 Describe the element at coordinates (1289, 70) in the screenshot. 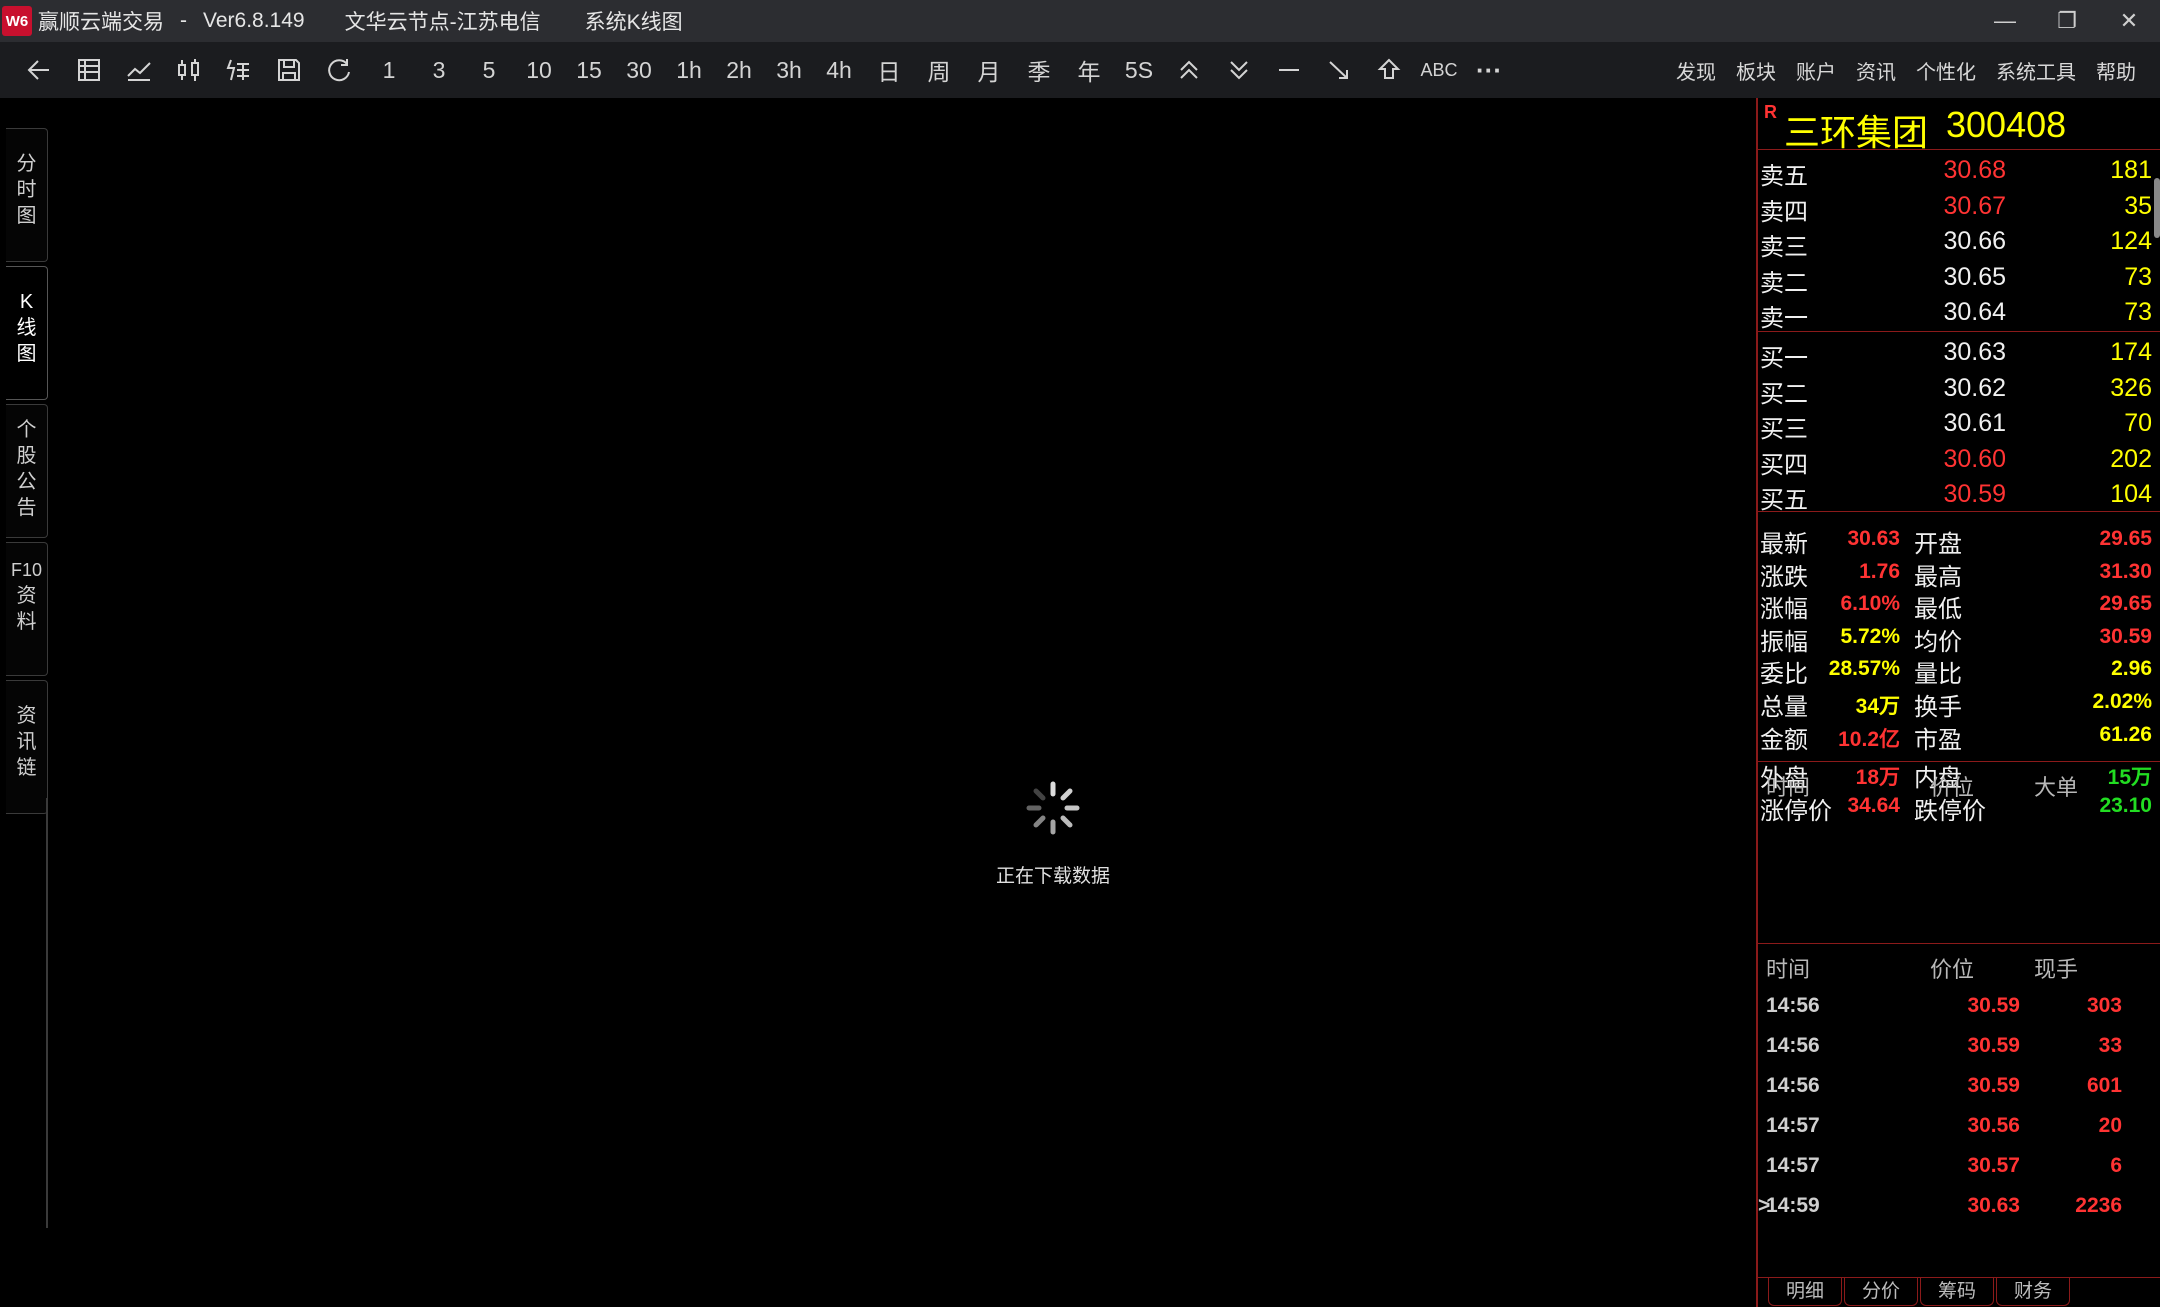

I see `horizontal-line-icon` at that location.